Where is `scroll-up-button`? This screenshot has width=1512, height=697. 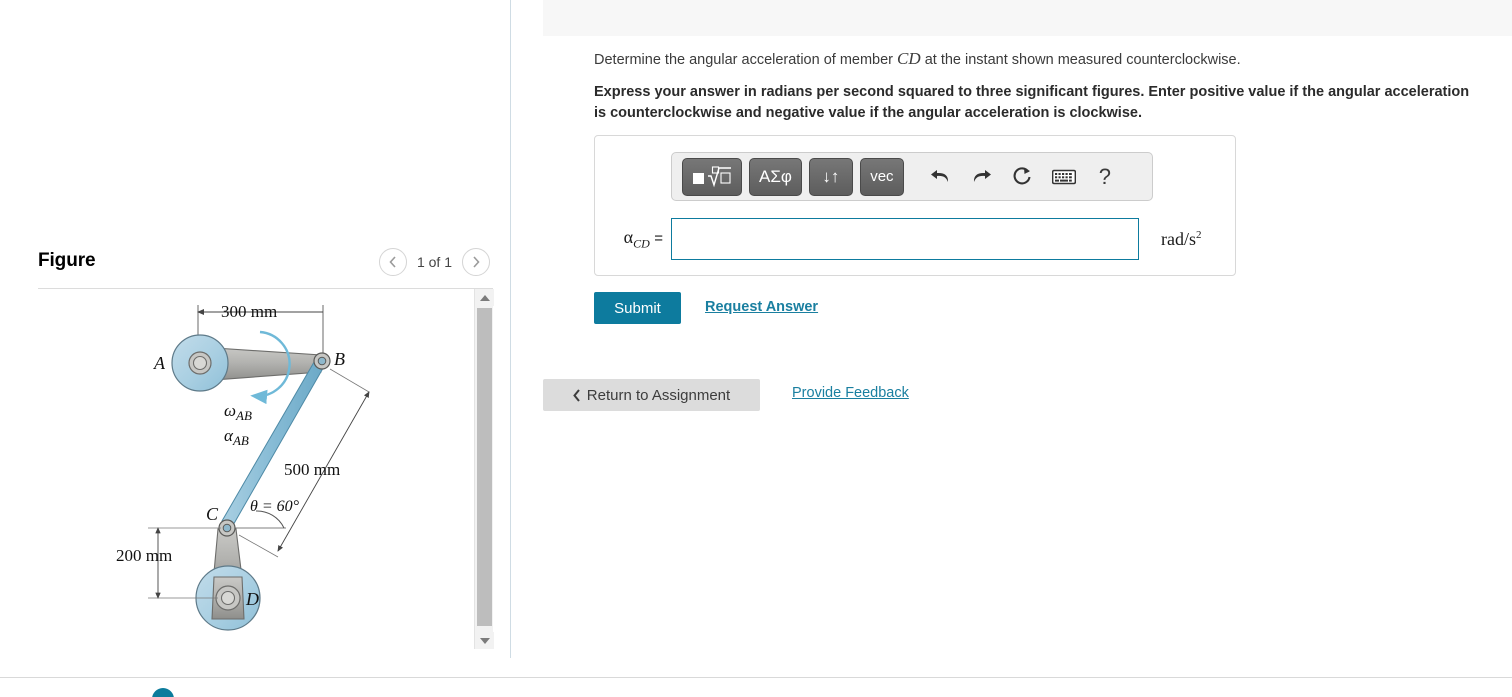
scroll-up-button is located at coordinates (484, 297).